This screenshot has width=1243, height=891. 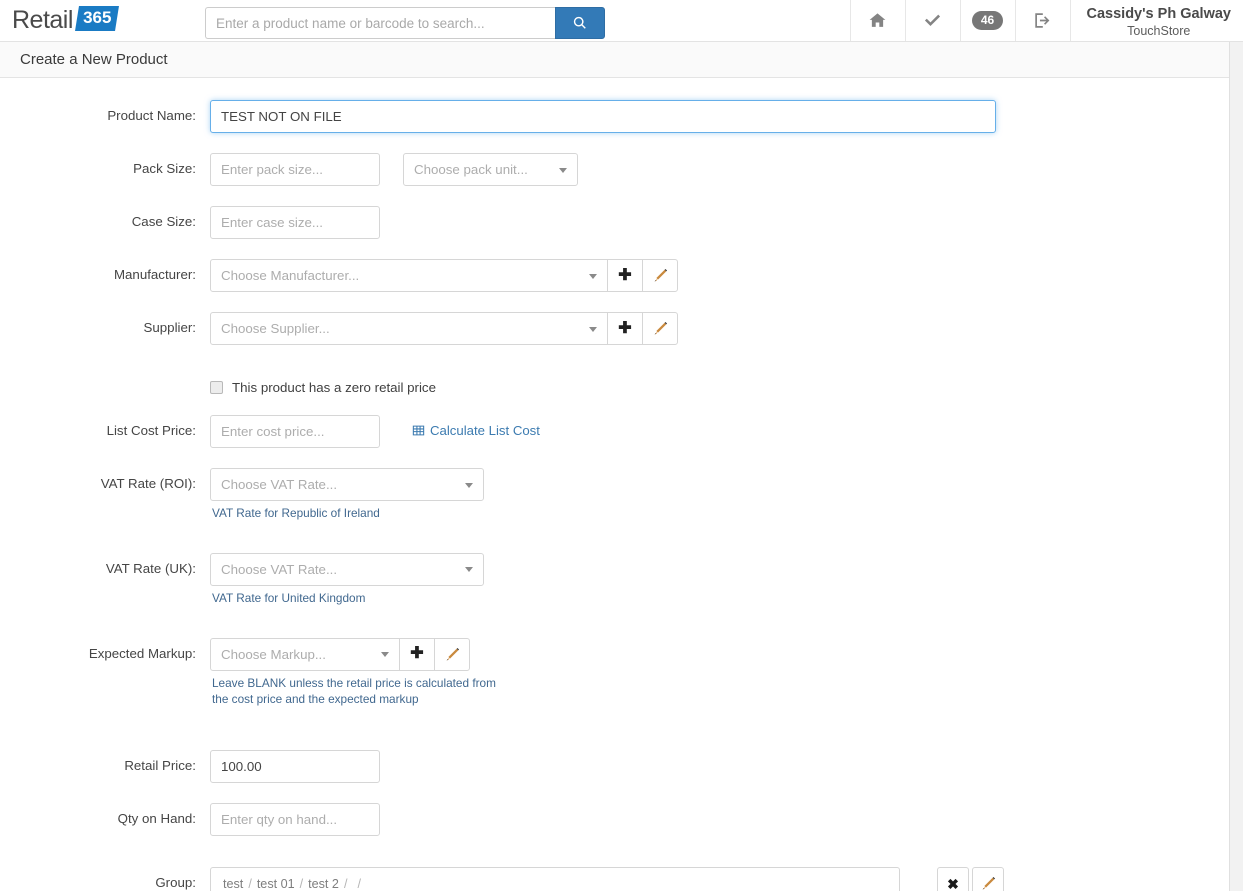 I want to click on nav-check-button, so click(x=932, y=20).